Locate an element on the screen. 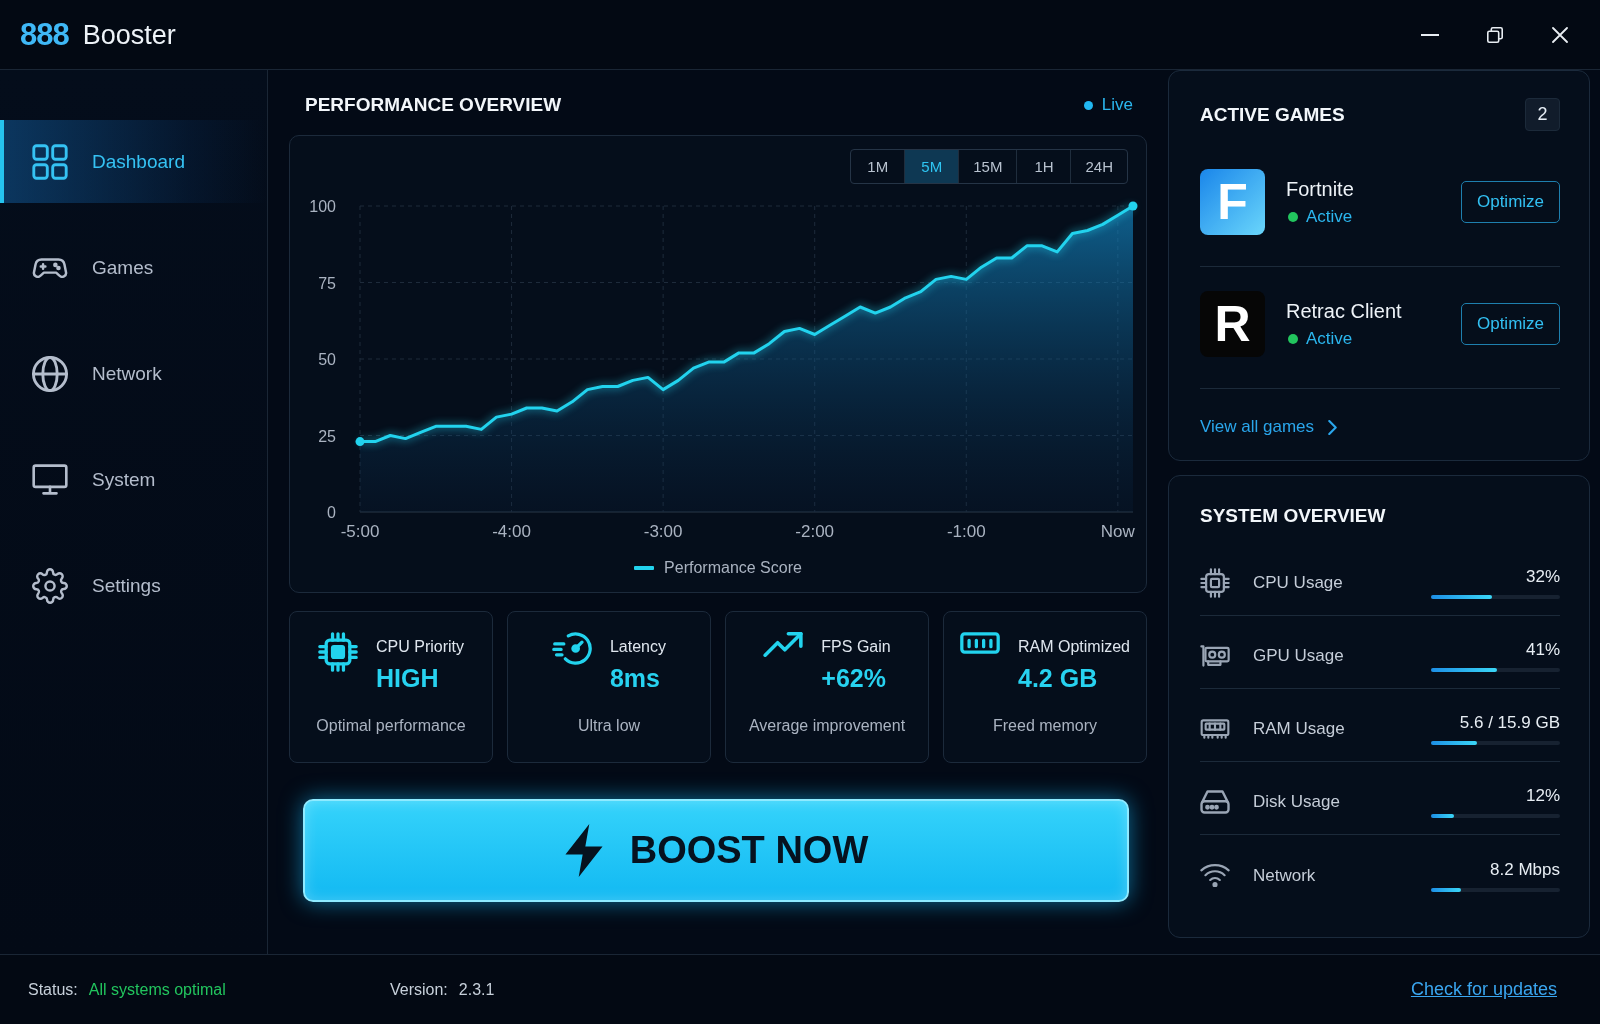 This screenshot has height=1024, width=1600. section-title: SYSTEM OVERVIEW is located at coordinates (1293, 515).